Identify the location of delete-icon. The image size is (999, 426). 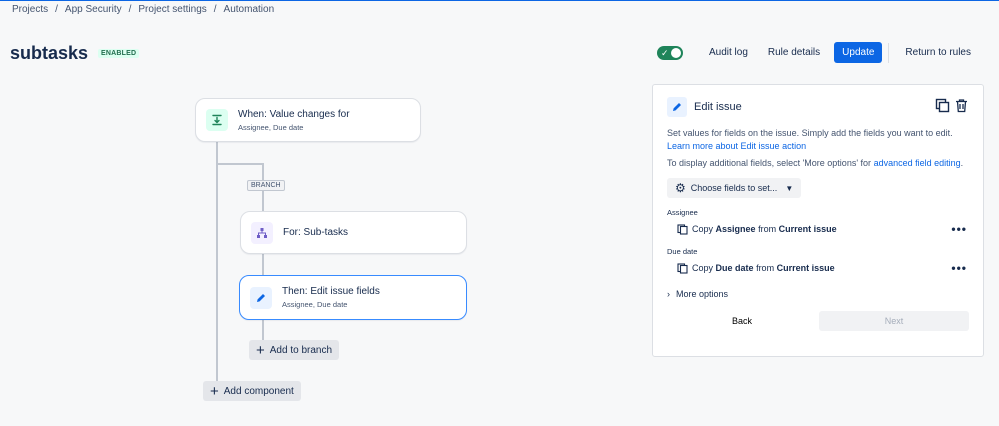
(961, 107).